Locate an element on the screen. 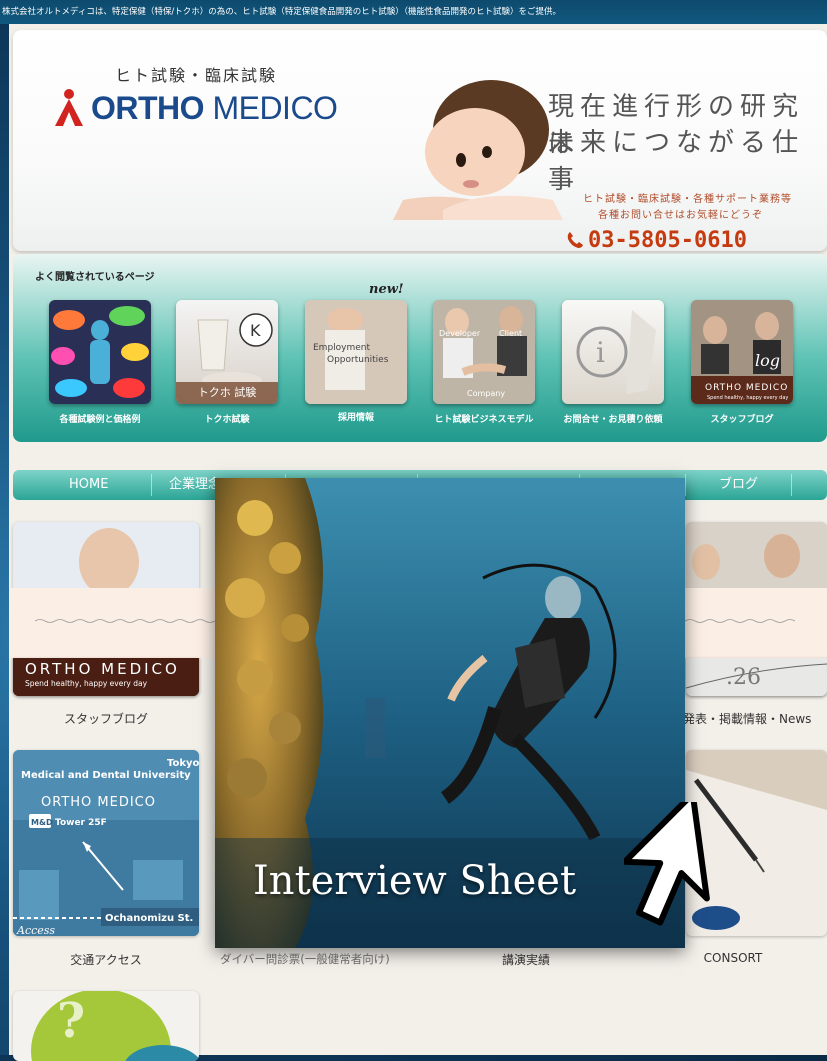 This screenshot has width=827, height=1061. person-logo-icon is located at coordinates (69, 107).